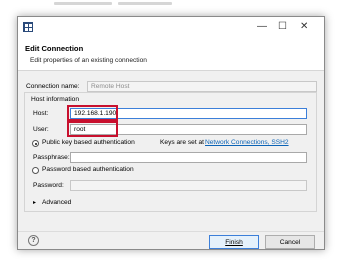  I want to click on cancel-button: Cancel, so click(290, 242).